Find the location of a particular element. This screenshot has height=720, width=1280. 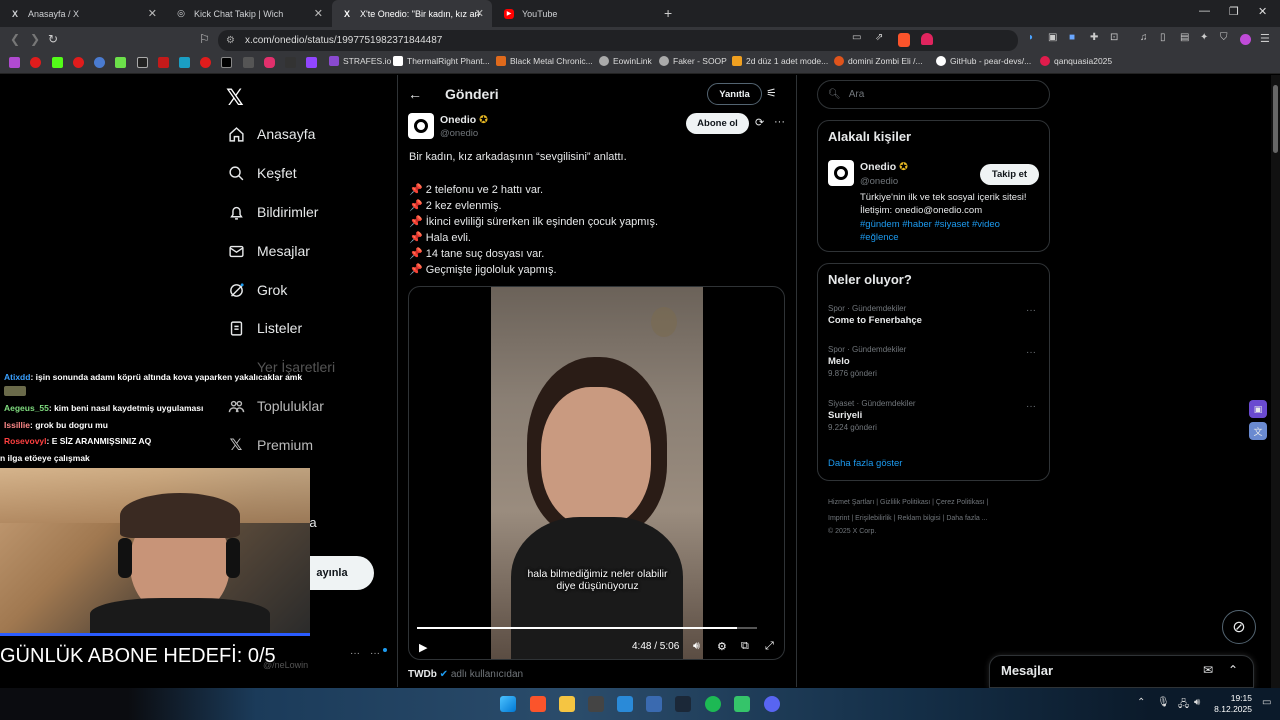

footer-link: Çerez Politikası is located at coordinates (960, 502).